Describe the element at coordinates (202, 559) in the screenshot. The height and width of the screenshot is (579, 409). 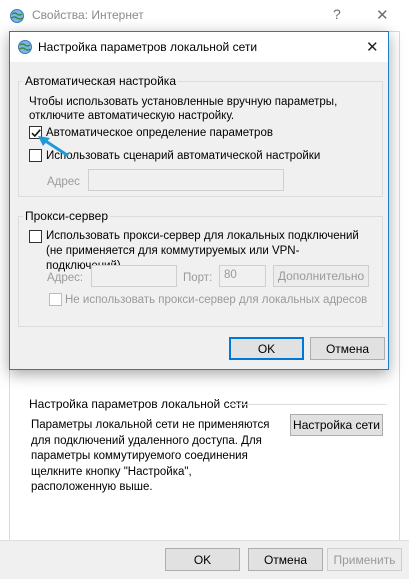
I see `outer-ok-button: OK` at that location.